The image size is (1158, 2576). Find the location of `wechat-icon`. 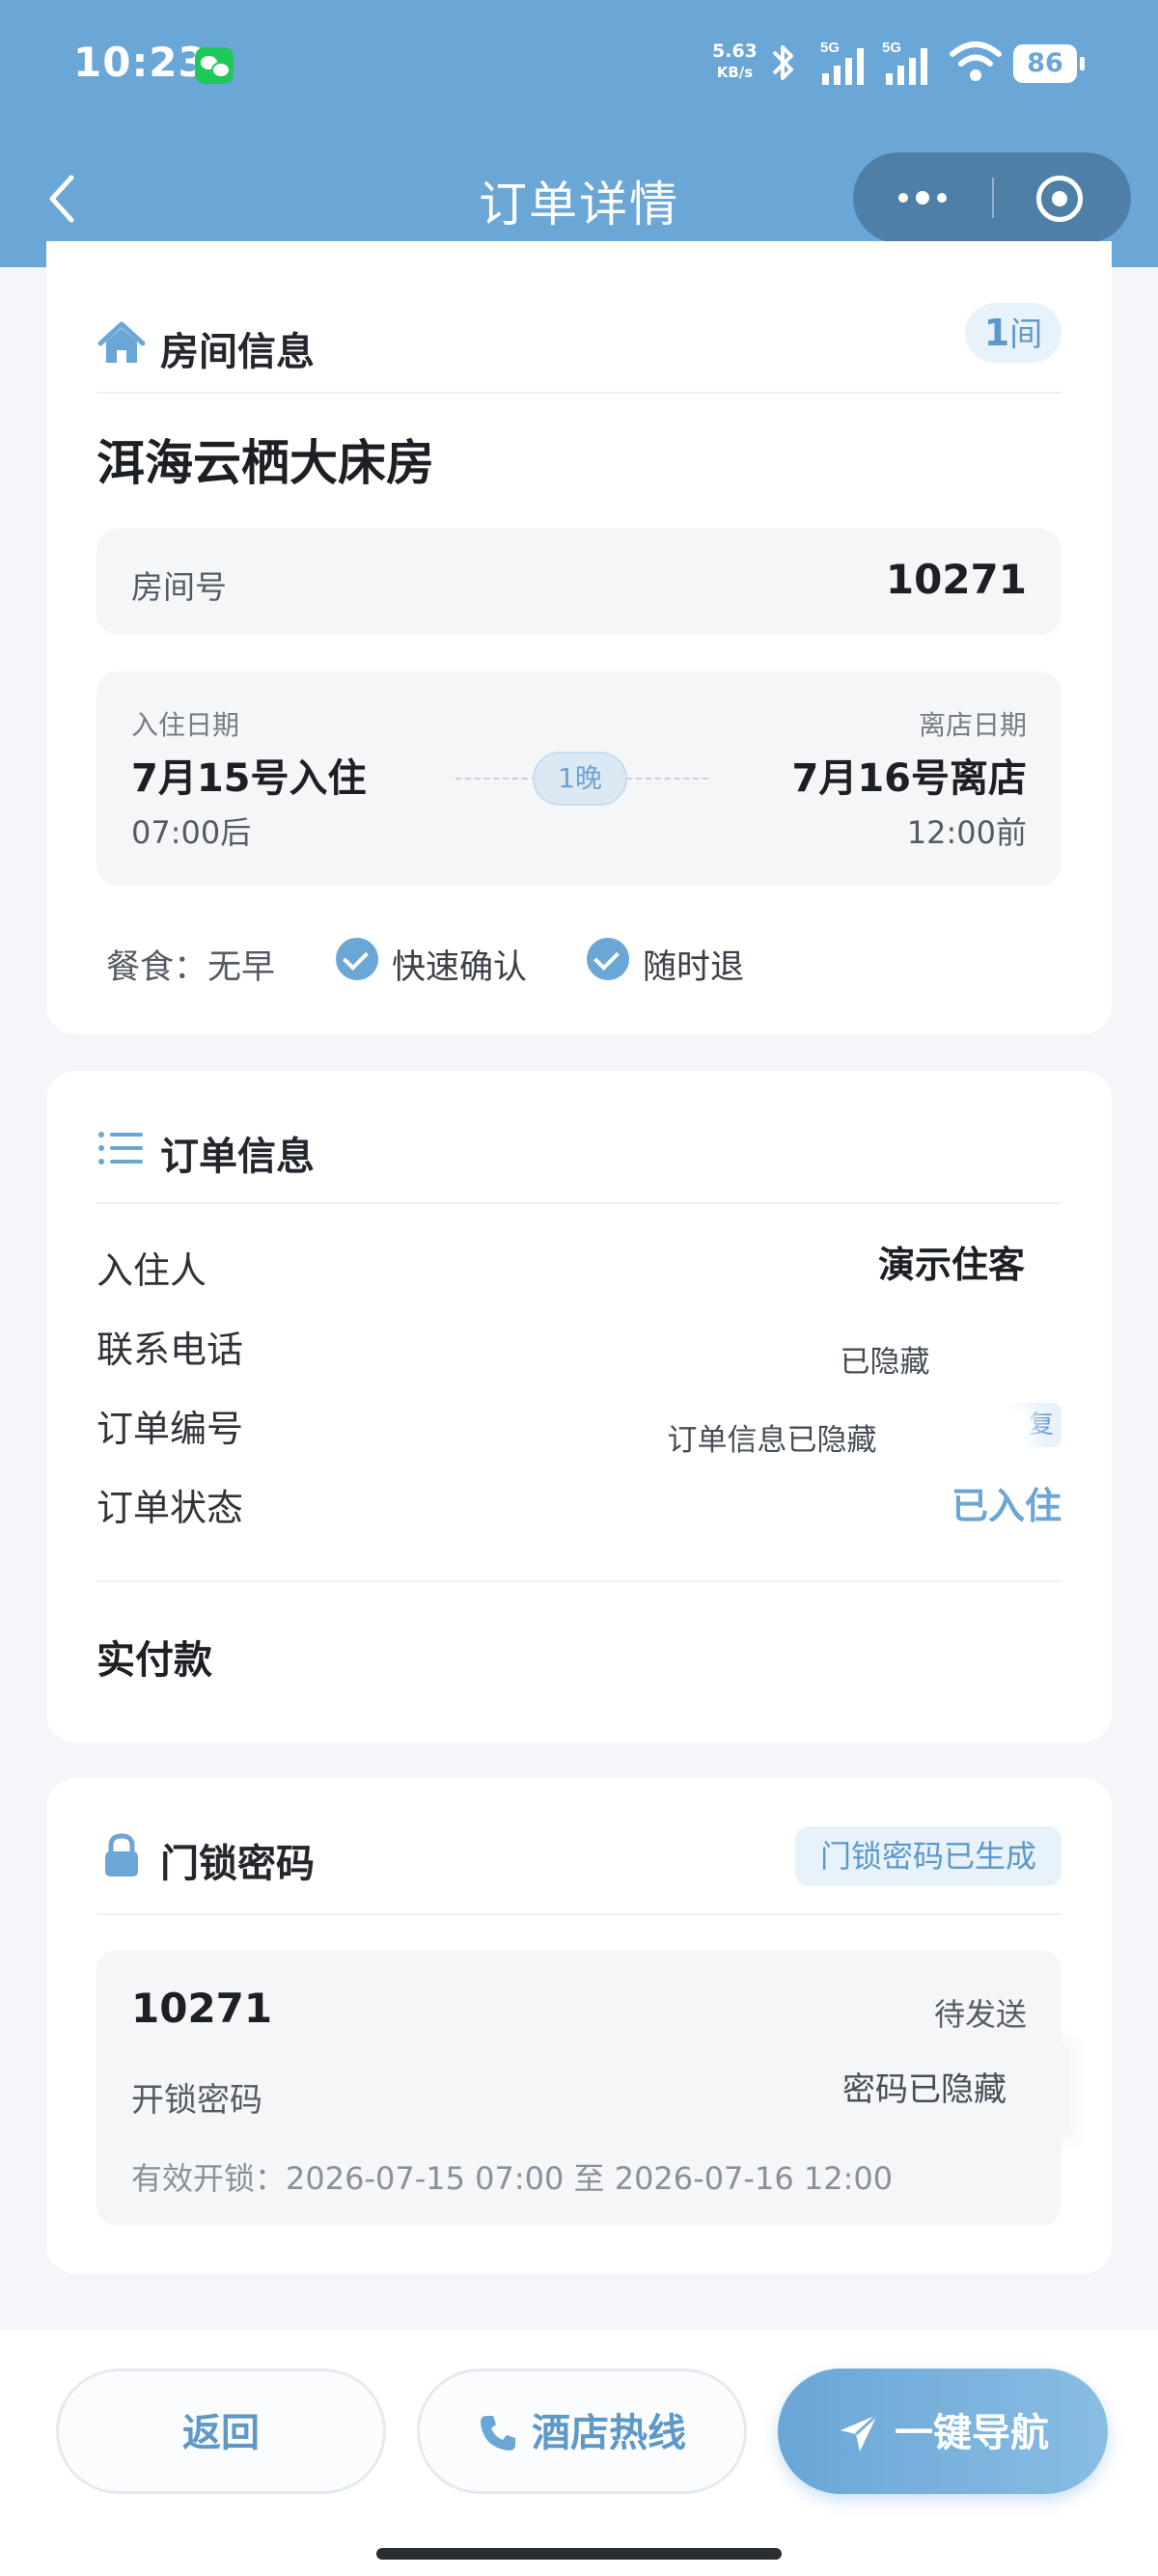

wechat-icon is located at coordinates (214, 65).